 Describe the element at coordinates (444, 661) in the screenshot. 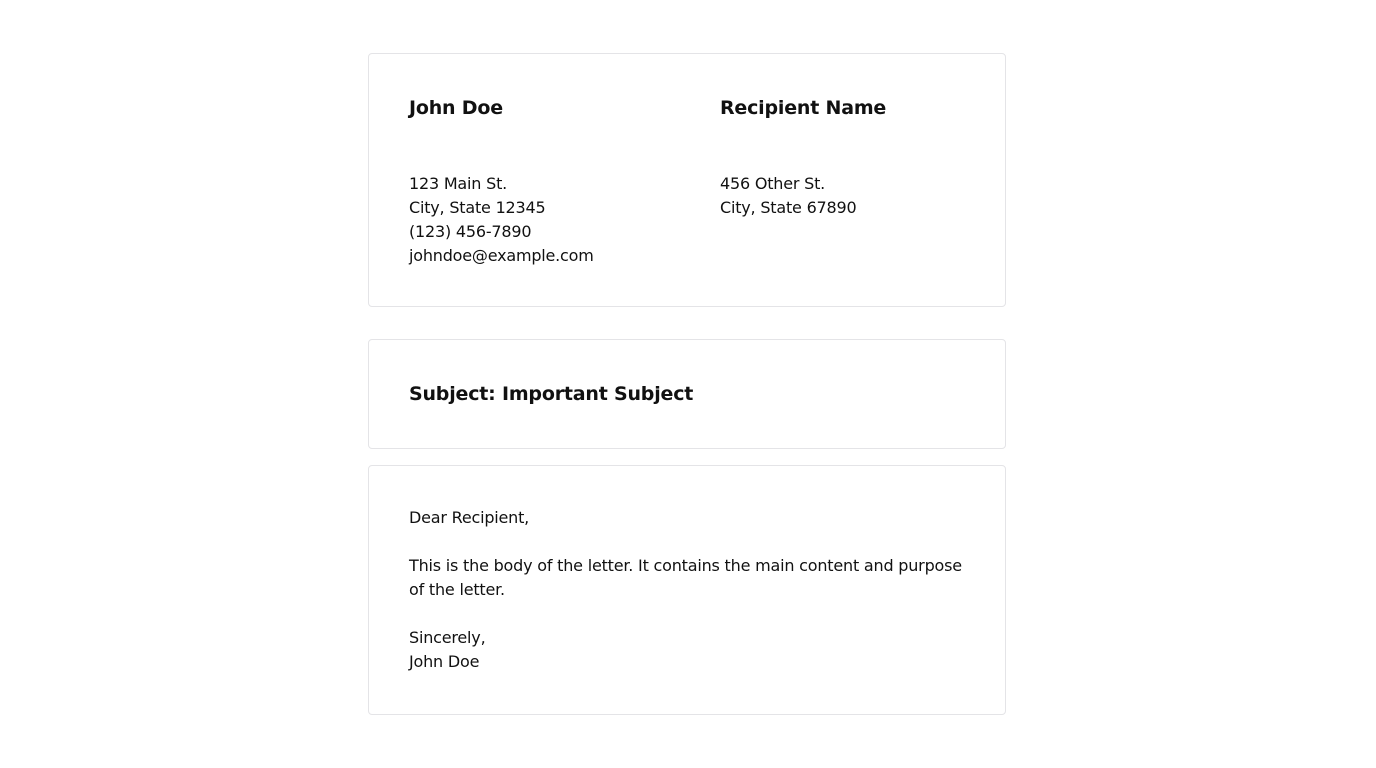

I see `signature: John Doe` at that location.